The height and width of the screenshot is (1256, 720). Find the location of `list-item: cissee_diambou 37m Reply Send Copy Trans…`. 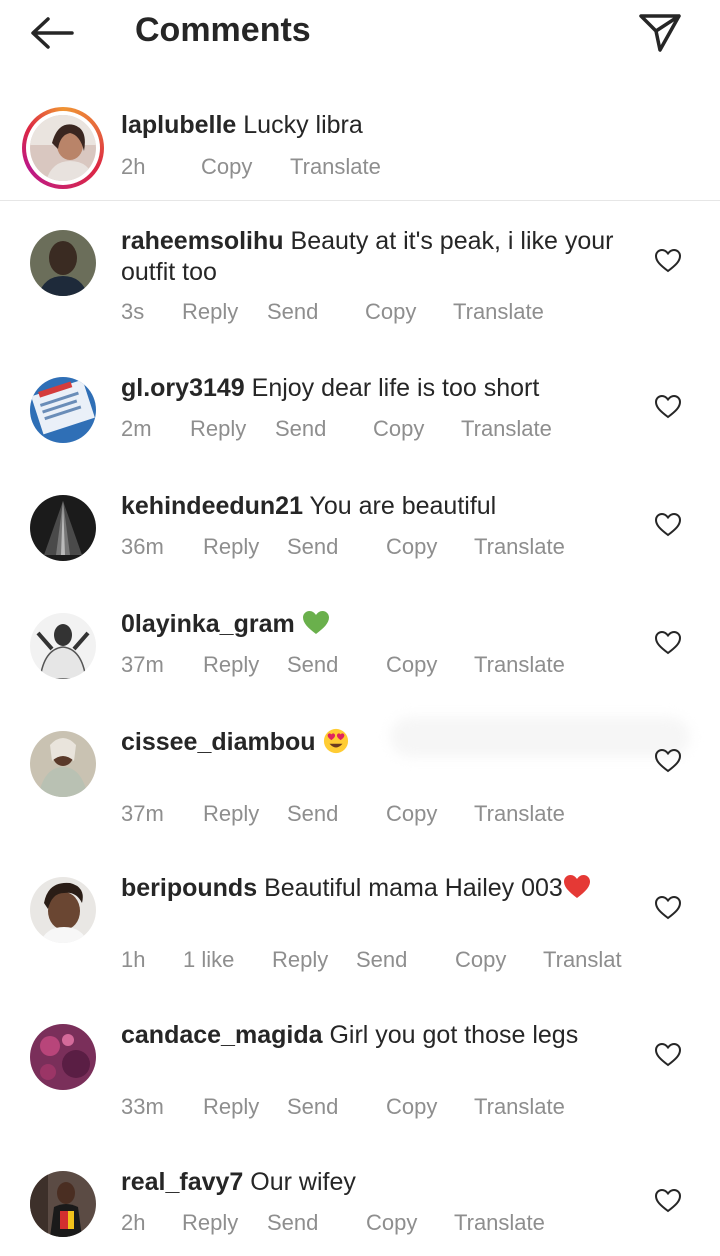

list-item: cissee_diambou 37m Reply Send Copy Trans… is located at coordinates (360, 777).